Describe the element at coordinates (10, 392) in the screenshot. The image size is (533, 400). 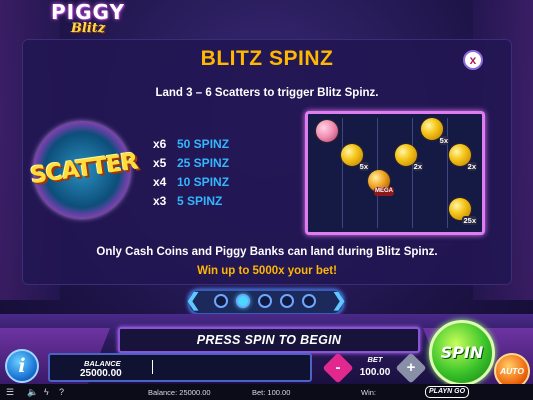
I see `menu-icon: ☰` at that location.